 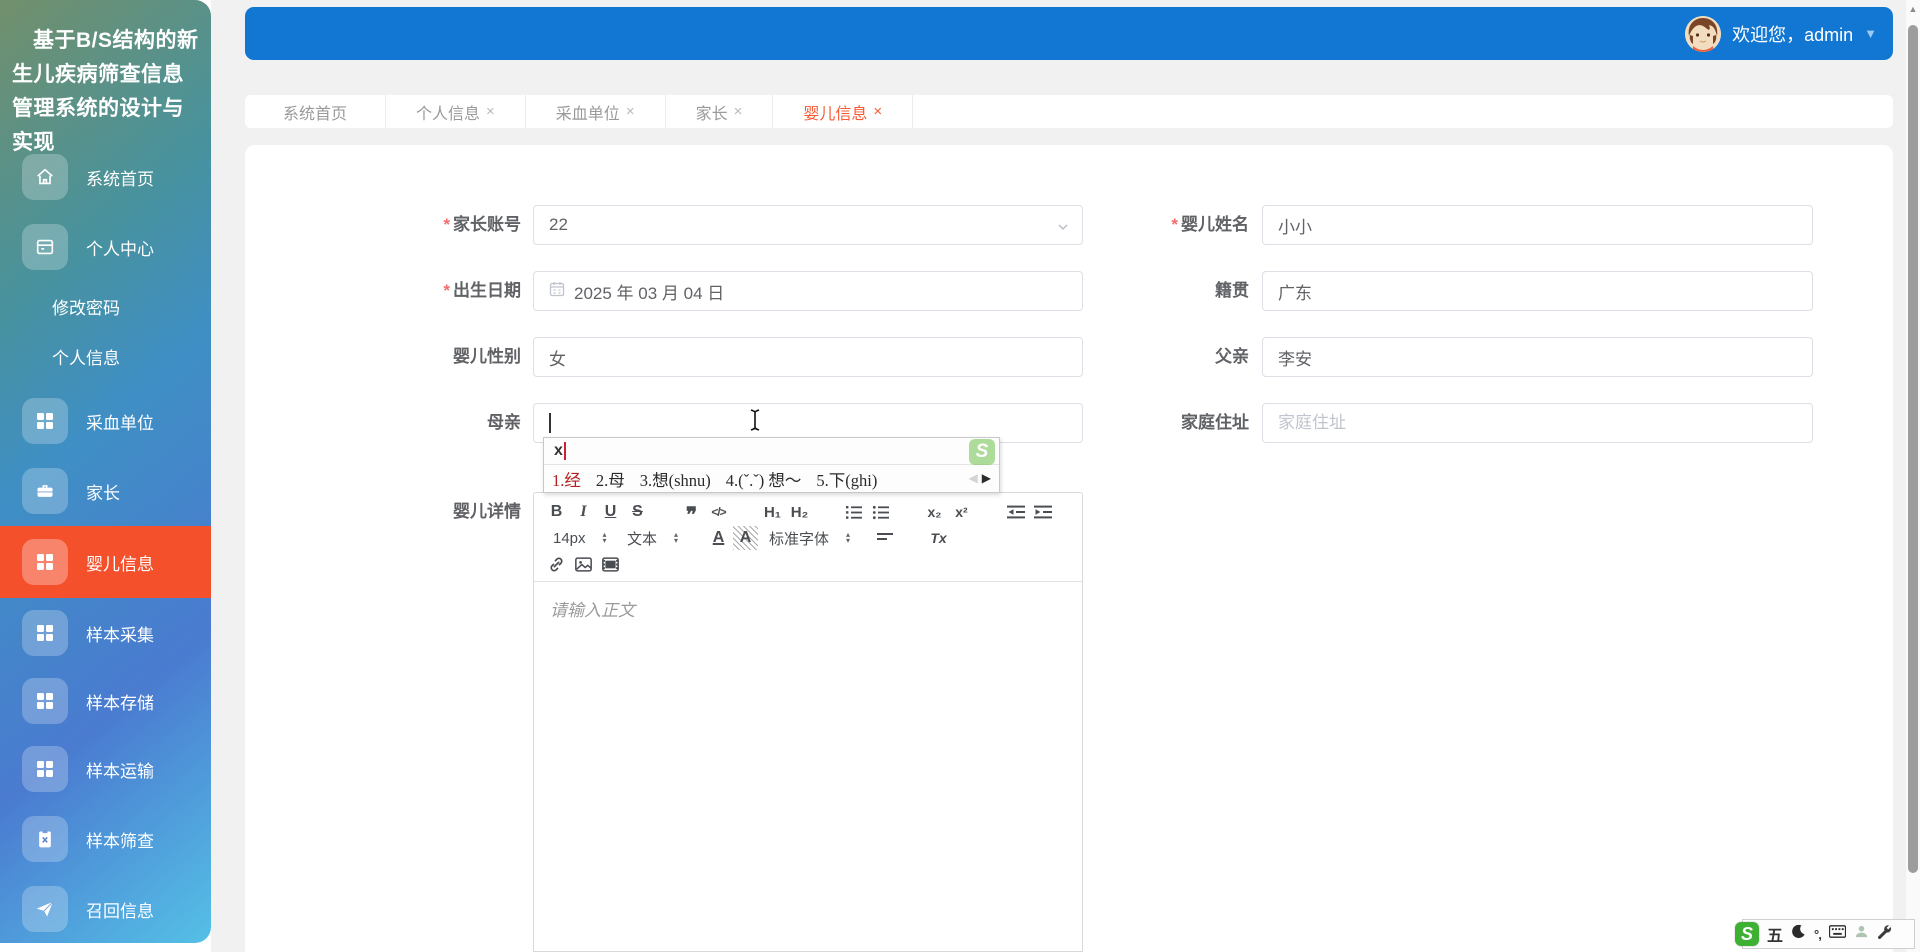 I want to click on date-value: 2025 年 03 月 04 日, so click(x=649, y=293).